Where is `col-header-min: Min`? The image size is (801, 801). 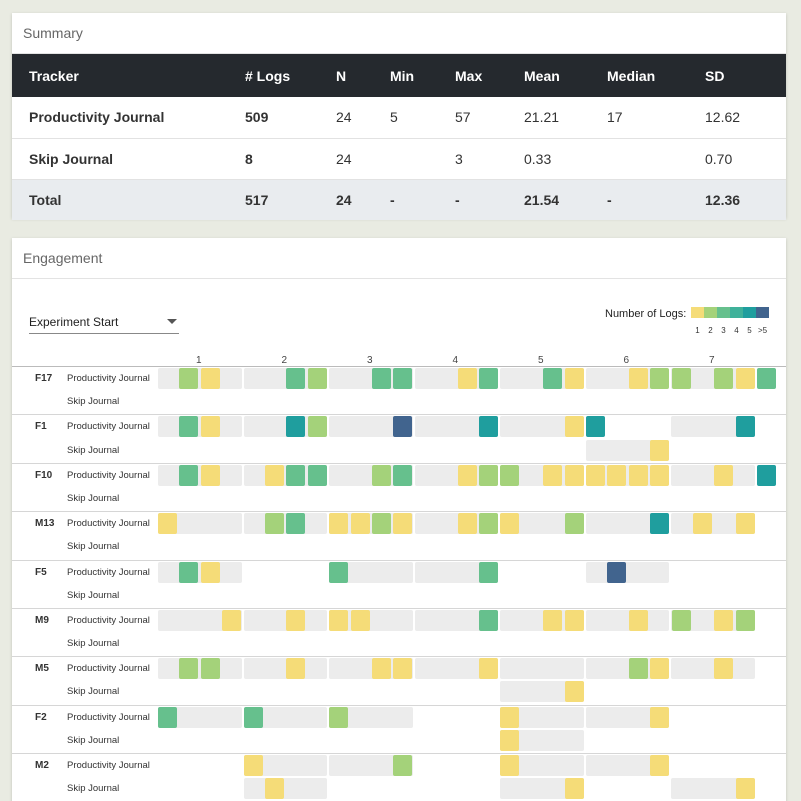 col-header-min: Min is located at coordinates (422, 75).